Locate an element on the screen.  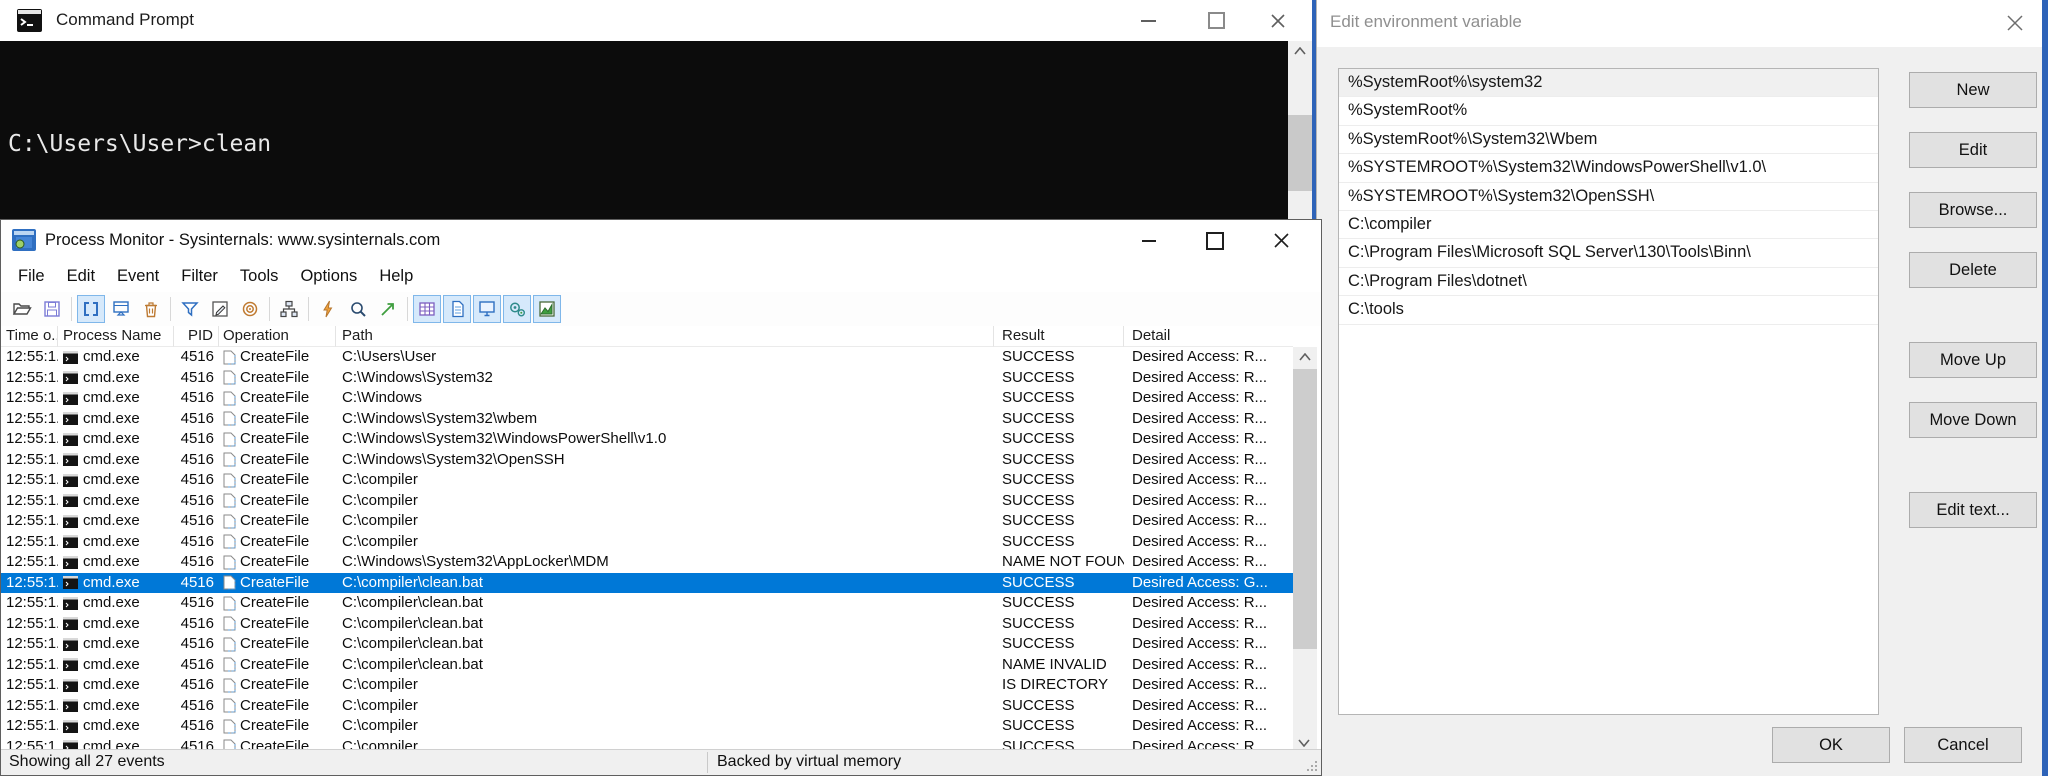
cell-process-name: cmd.exe is located at coordinates (116, 378).